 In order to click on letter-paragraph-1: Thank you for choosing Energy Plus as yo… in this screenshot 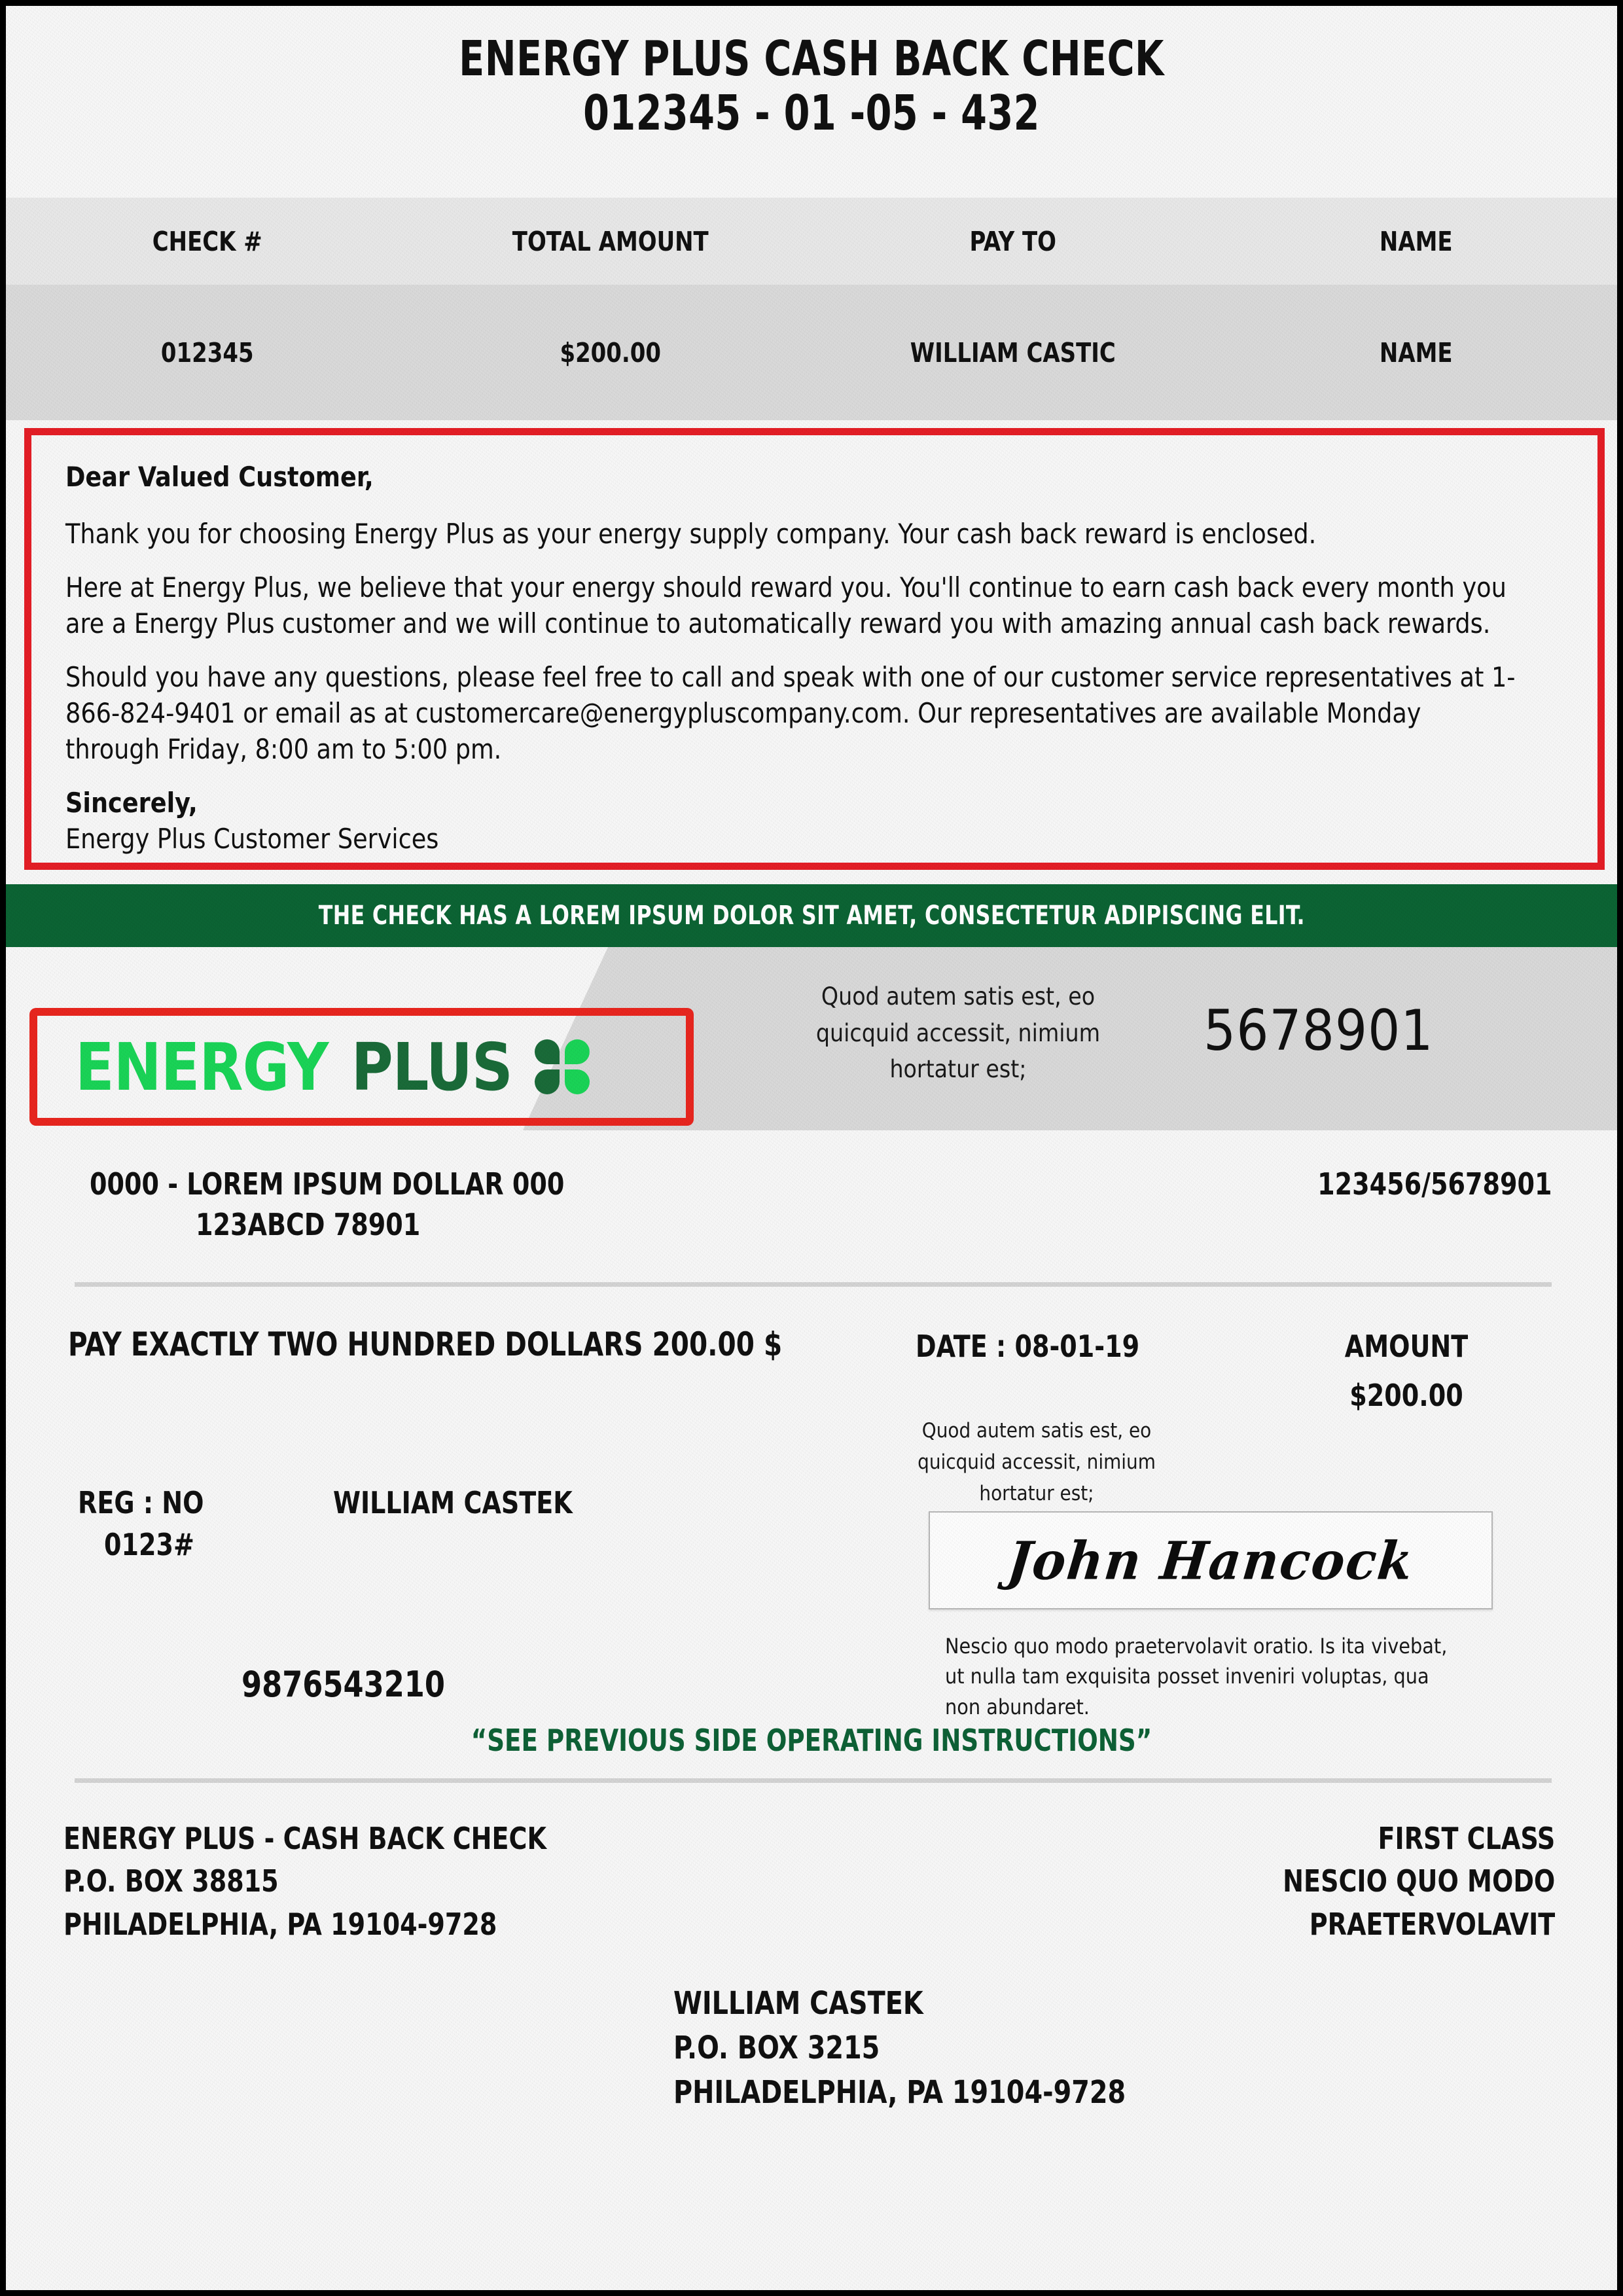, I will do `click(691, 533)`.